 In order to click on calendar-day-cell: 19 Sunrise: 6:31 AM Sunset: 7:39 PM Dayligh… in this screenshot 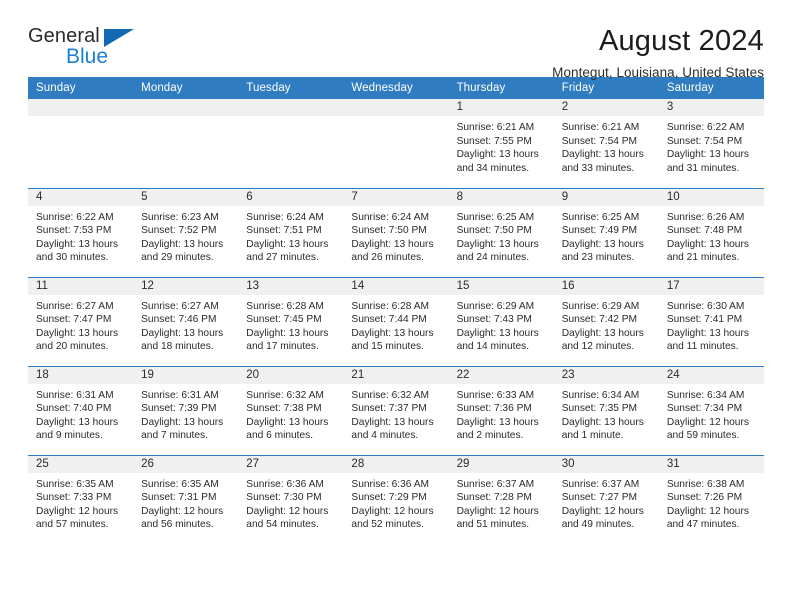, I will do `click(186, 410)`.